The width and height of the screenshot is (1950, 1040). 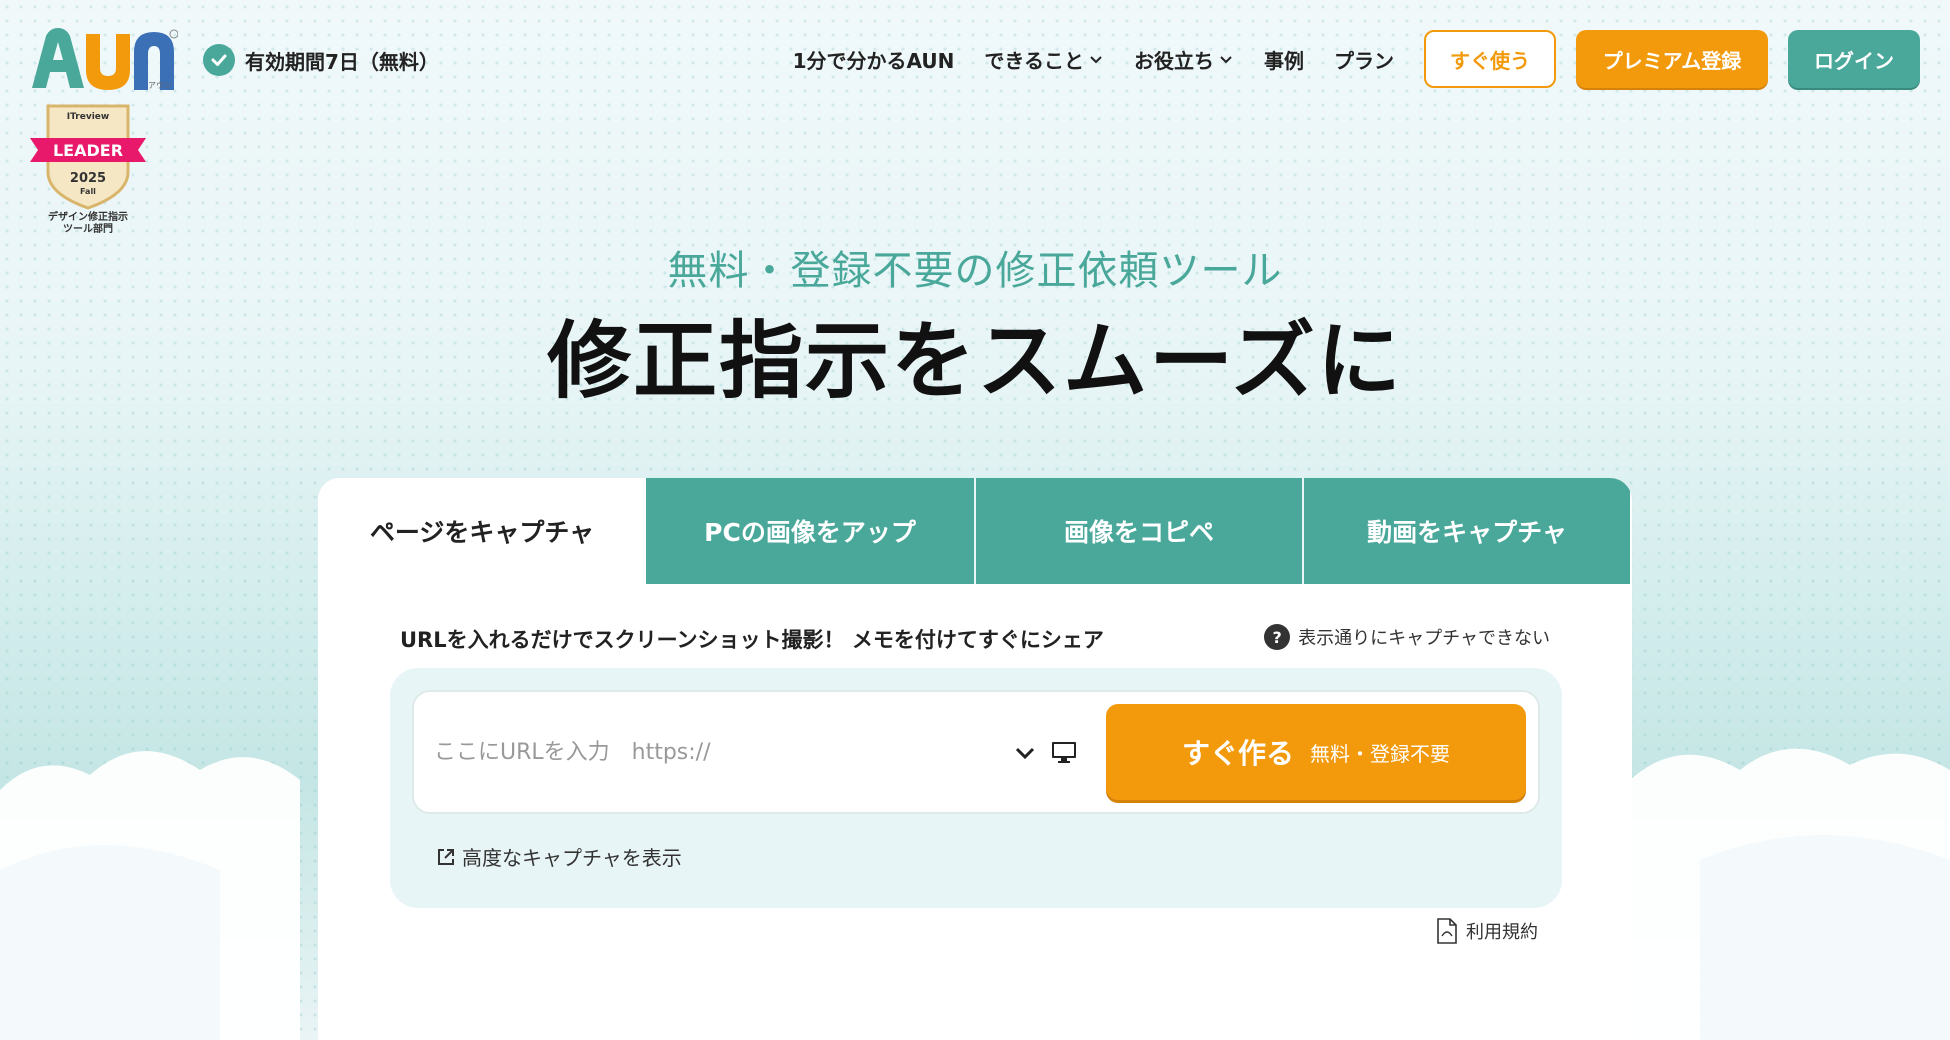 I want to click on nav-plans: プラン, so click(x=1364, y=59).